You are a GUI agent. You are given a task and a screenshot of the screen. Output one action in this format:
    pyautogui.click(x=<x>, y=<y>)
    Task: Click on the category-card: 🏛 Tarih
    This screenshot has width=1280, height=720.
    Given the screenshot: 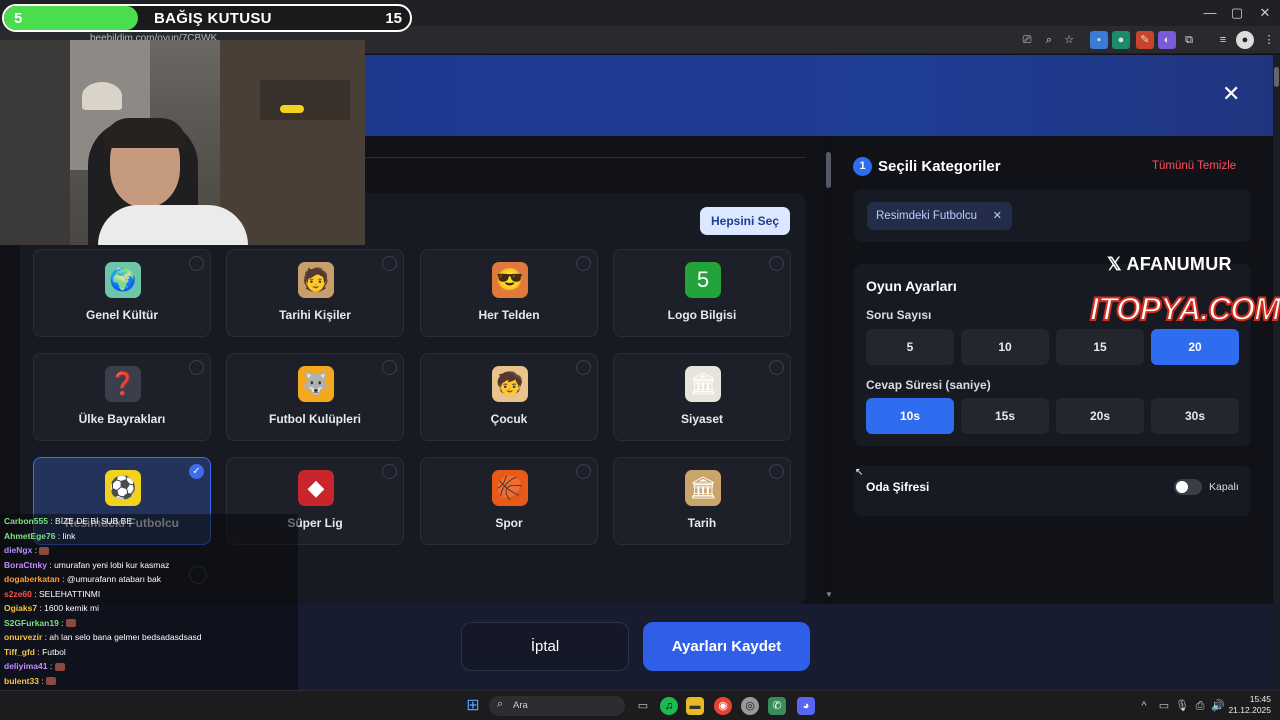 What is the action you would take?
    pyautogui.click(x=702, y=501)
    